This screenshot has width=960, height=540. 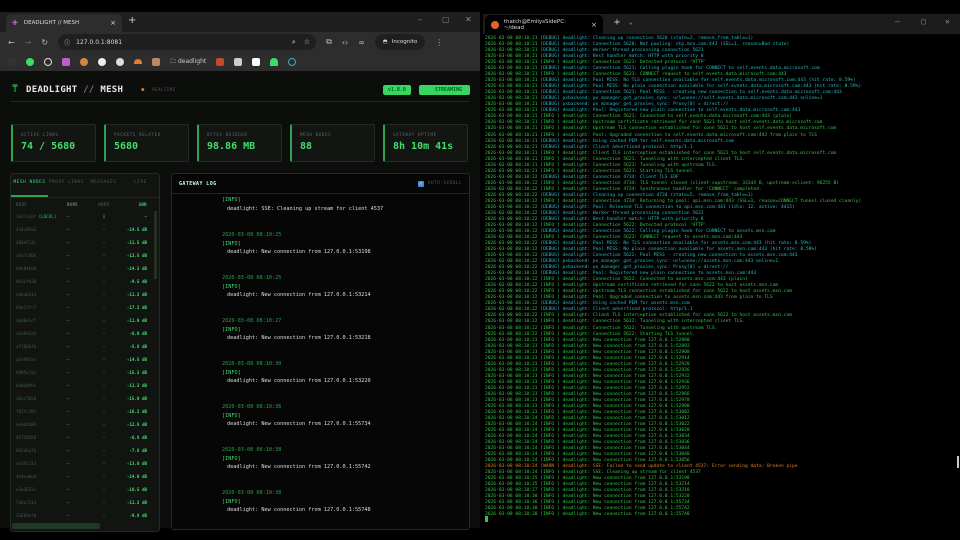 I want to click on table-row: ae391214 — — -13.0 dB, so click(x=85, y=463).